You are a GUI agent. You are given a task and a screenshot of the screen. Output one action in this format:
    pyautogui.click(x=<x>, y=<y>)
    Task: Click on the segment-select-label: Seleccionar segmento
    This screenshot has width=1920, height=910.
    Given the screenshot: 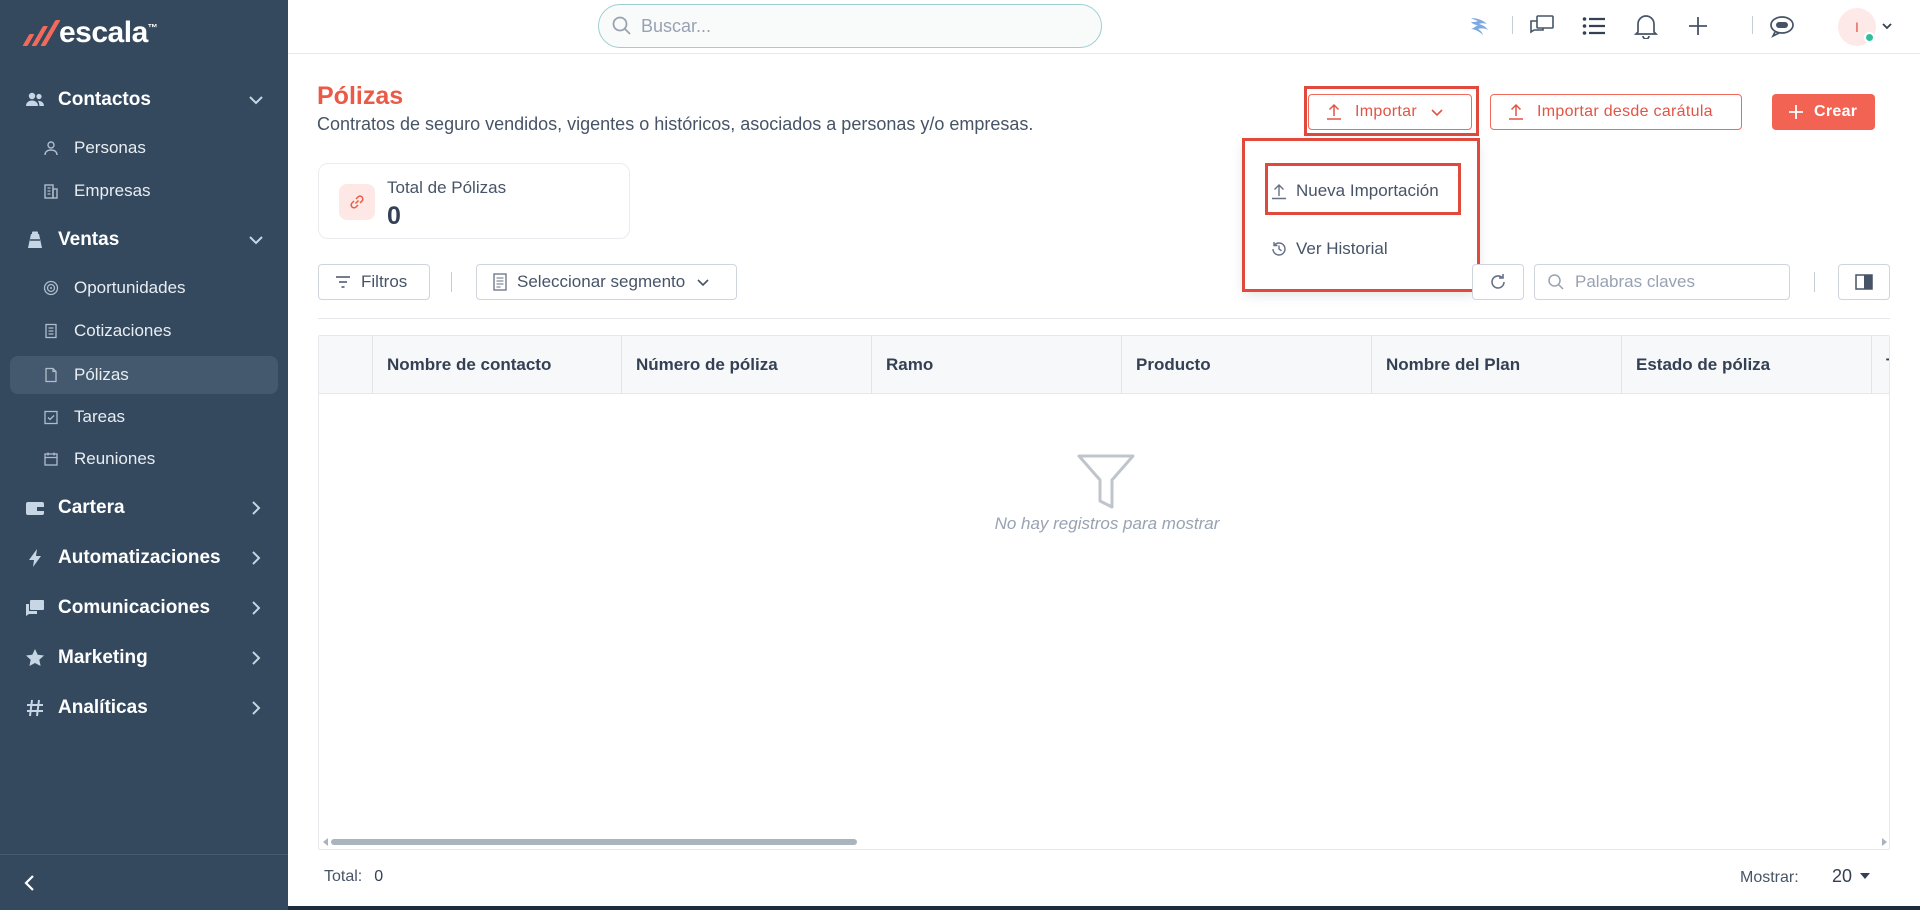 What is the action you would take?
    pyautogui.click(x=601, y=281)
    